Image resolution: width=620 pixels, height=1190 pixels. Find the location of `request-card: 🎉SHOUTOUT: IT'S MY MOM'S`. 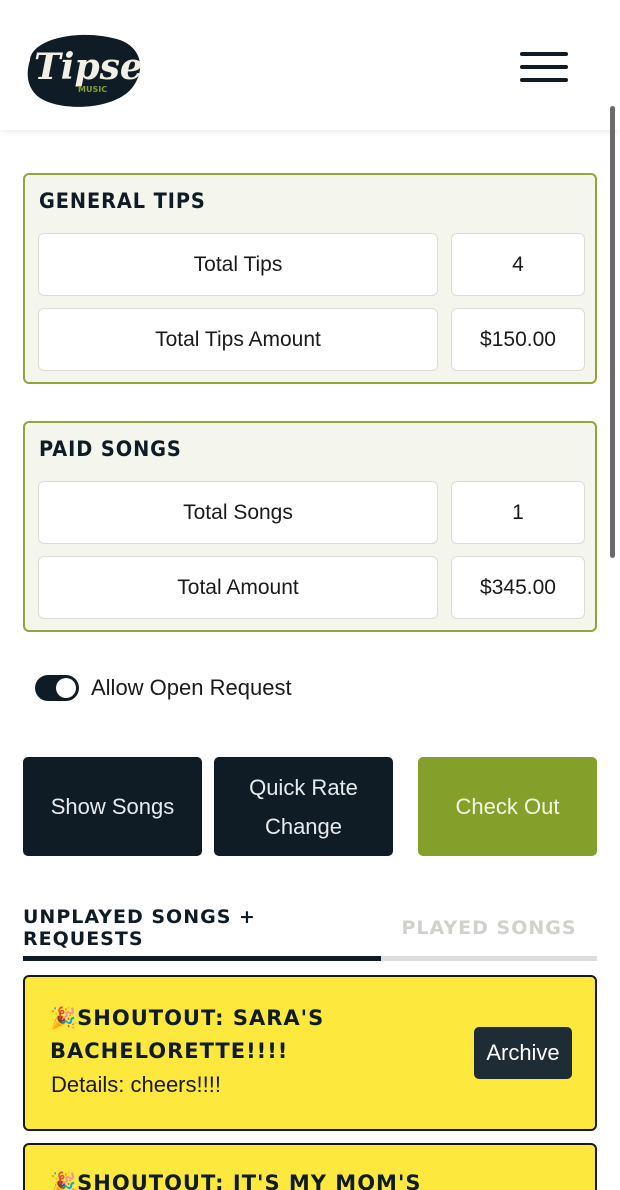

request-card: 🎉SHOUTOUT: IT'S MY MOM'S is located at coordinates (310, 1166).